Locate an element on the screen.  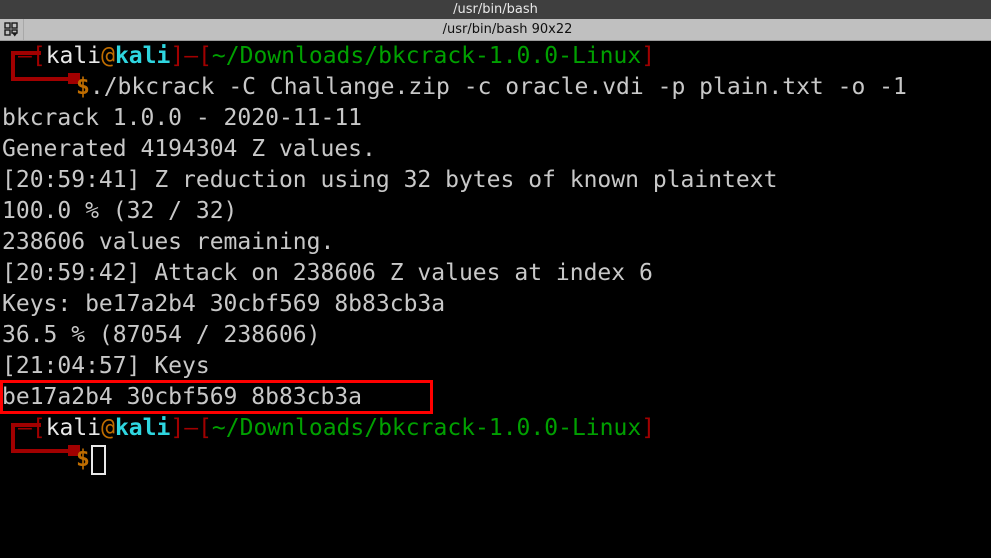
prompt1-user: kali is located at coordinates (73, 56).